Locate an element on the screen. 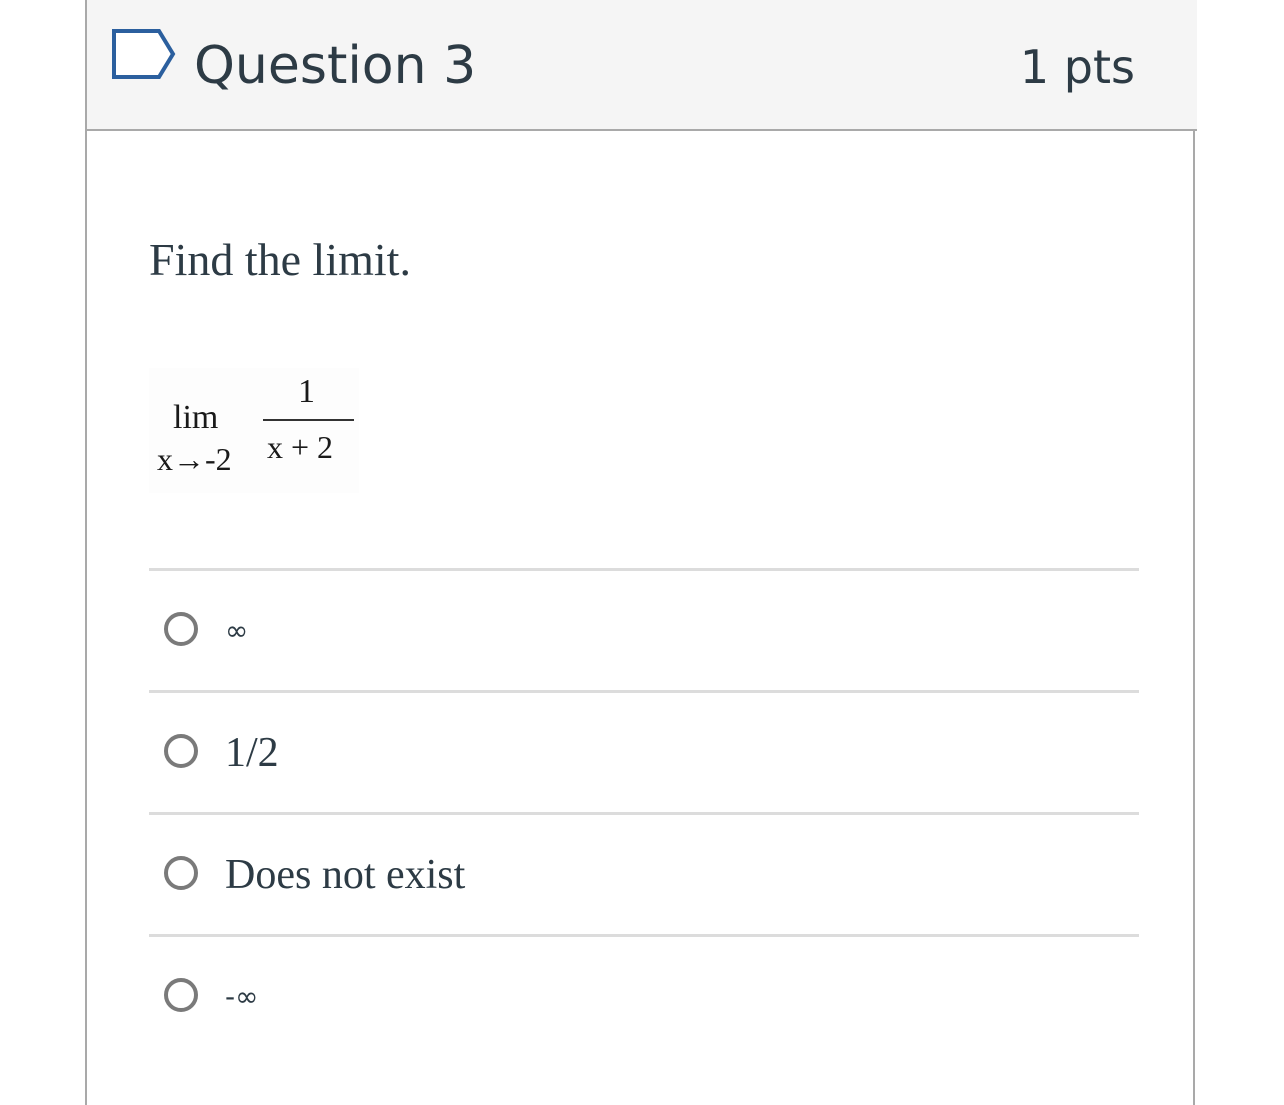 This screenshot has height=1105, width=1284. answer-option-does-not-exist: Does not exist is located at coordinates (644, 874).